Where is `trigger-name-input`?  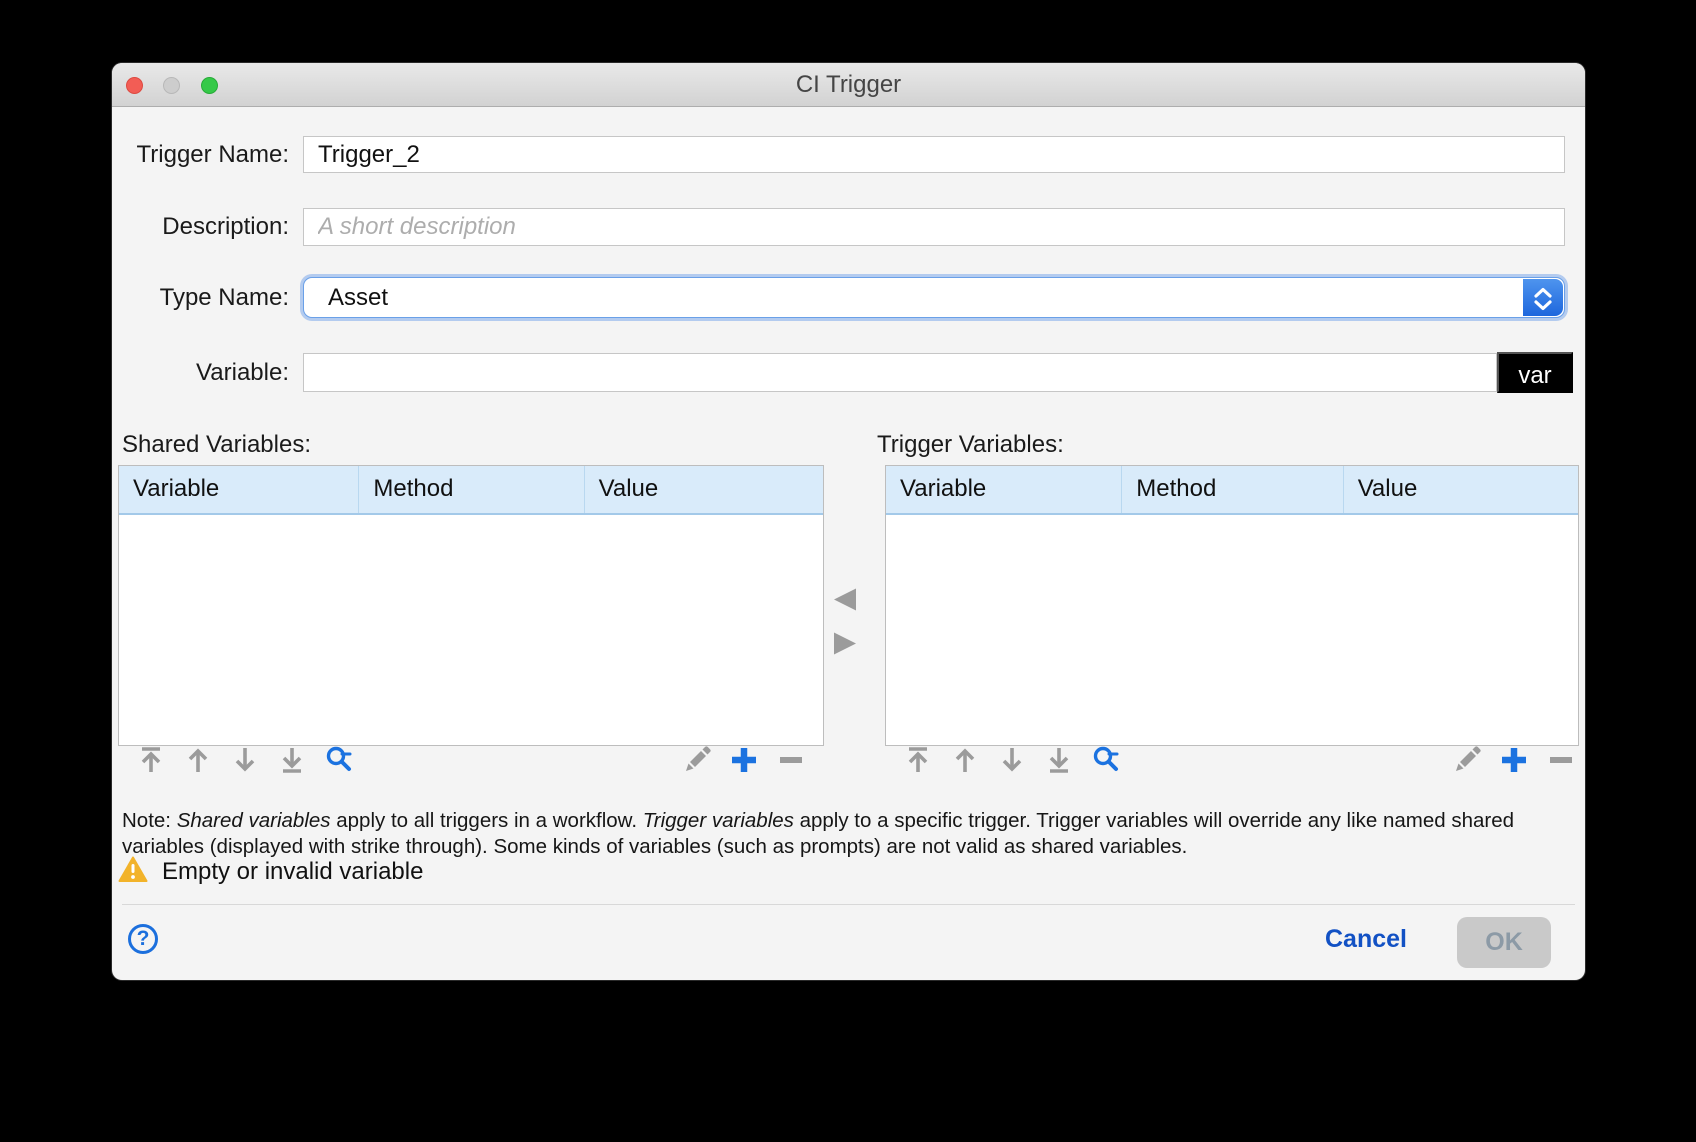 trigger-name-input is located at coordinates (934, 154).